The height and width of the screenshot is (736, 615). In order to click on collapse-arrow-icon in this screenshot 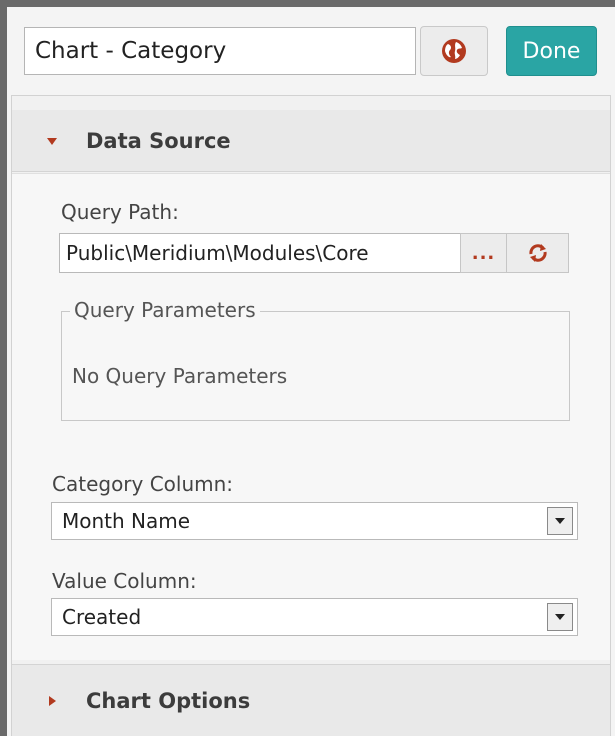, I will do `click(52, 141)`.